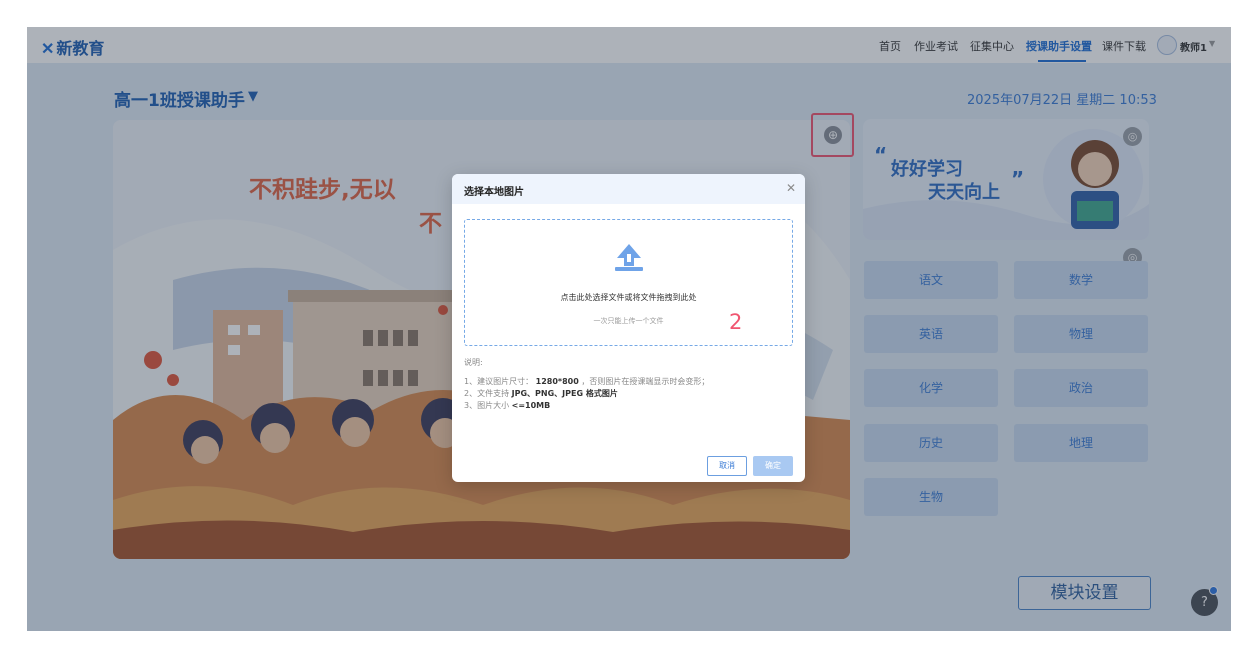 The width and height of the screenshot is (1257, 658). What do you see at coordinates (791, 188) in the screenshot?
I see `close-icon: ✕` at bounding box center [791, 188].